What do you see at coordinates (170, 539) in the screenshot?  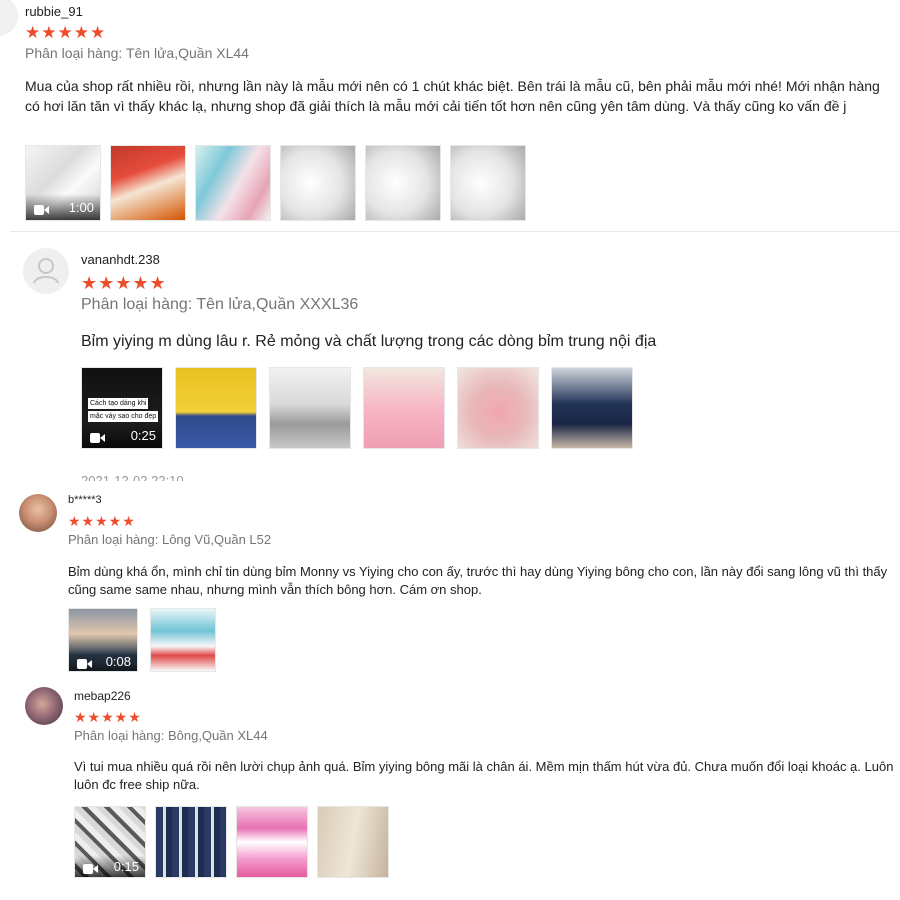 I see `variant-label: Phân loại hàng: Lông Vũ,Quần L52` at bounding box center [170, 539].